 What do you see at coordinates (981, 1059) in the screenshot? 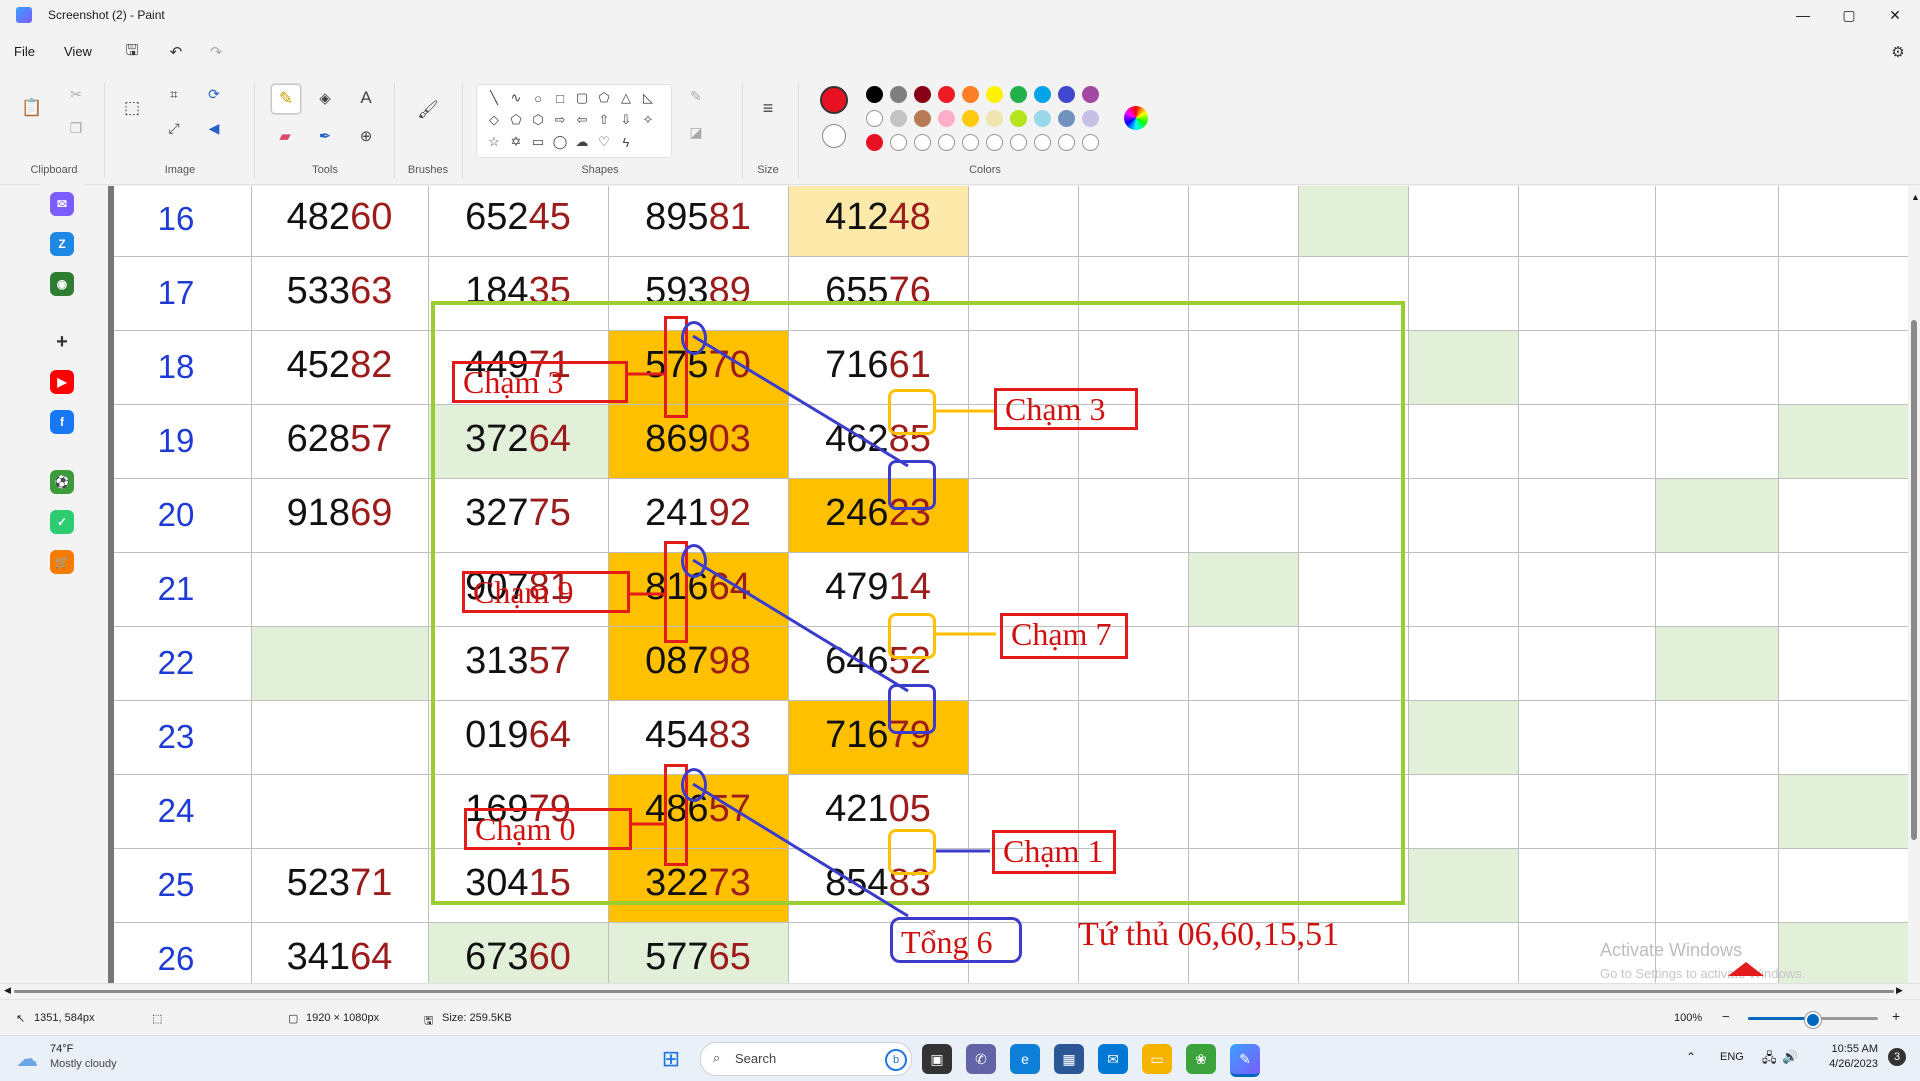
I see `teams-icon: ✆` at bounding box center [981, 1059].